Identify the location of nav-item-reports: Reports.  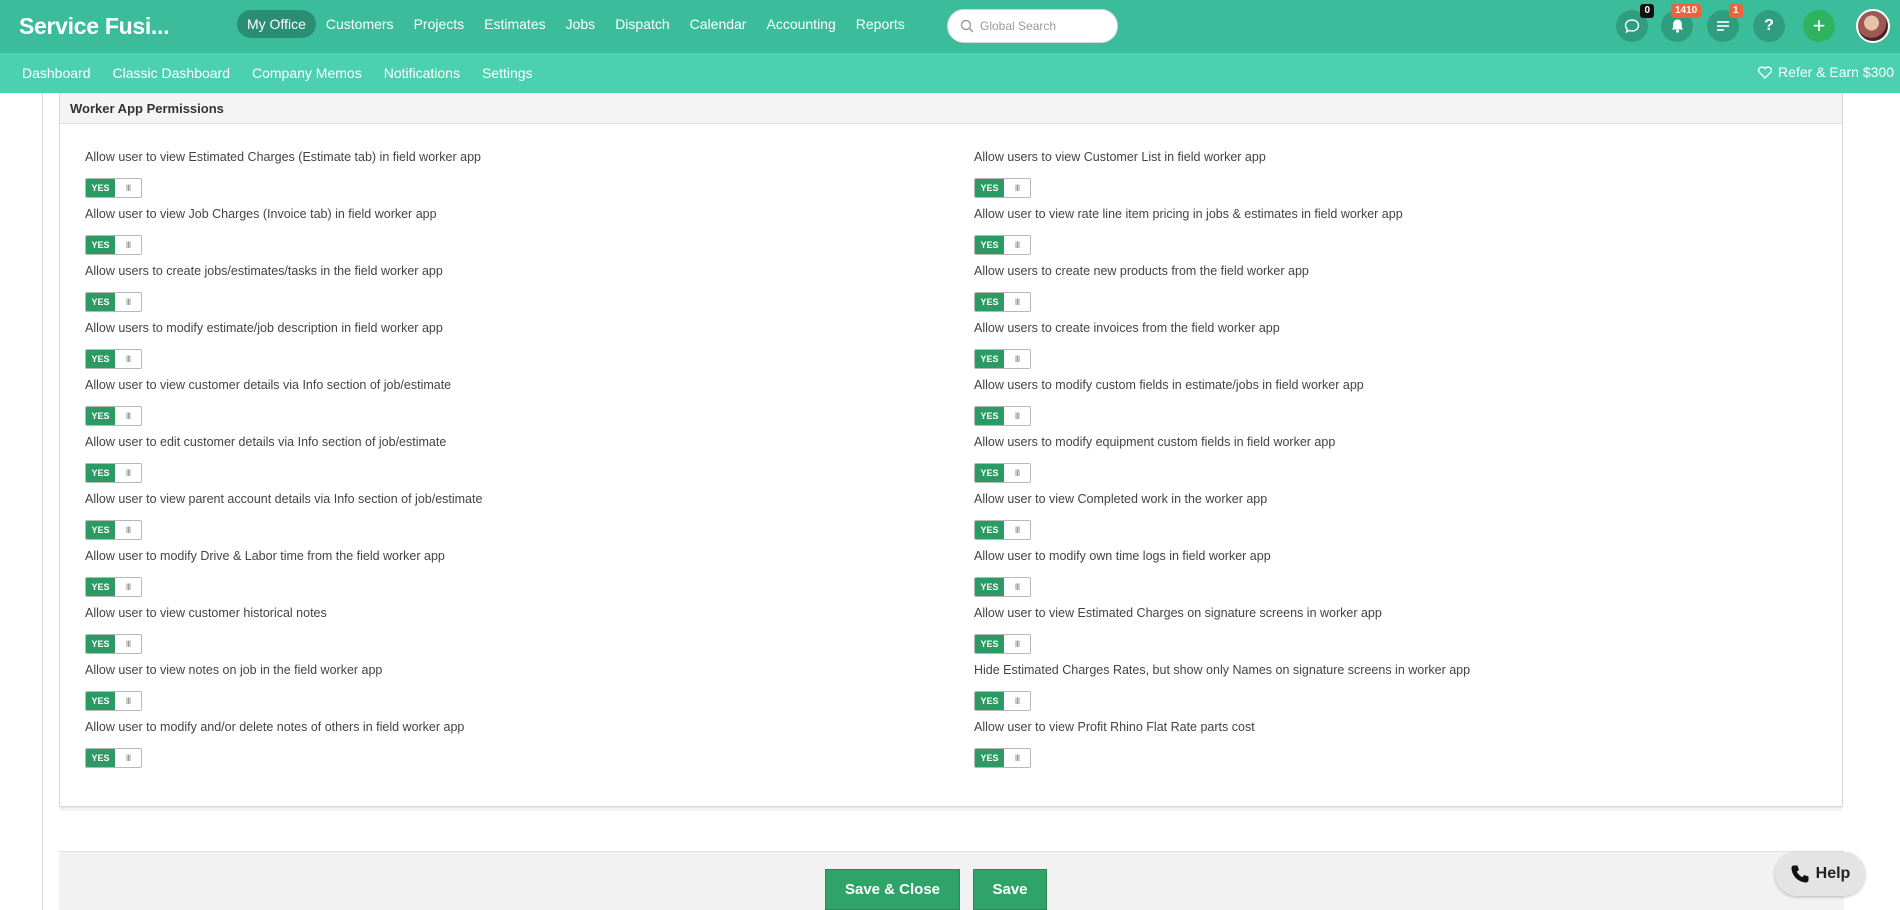
(880, 24).